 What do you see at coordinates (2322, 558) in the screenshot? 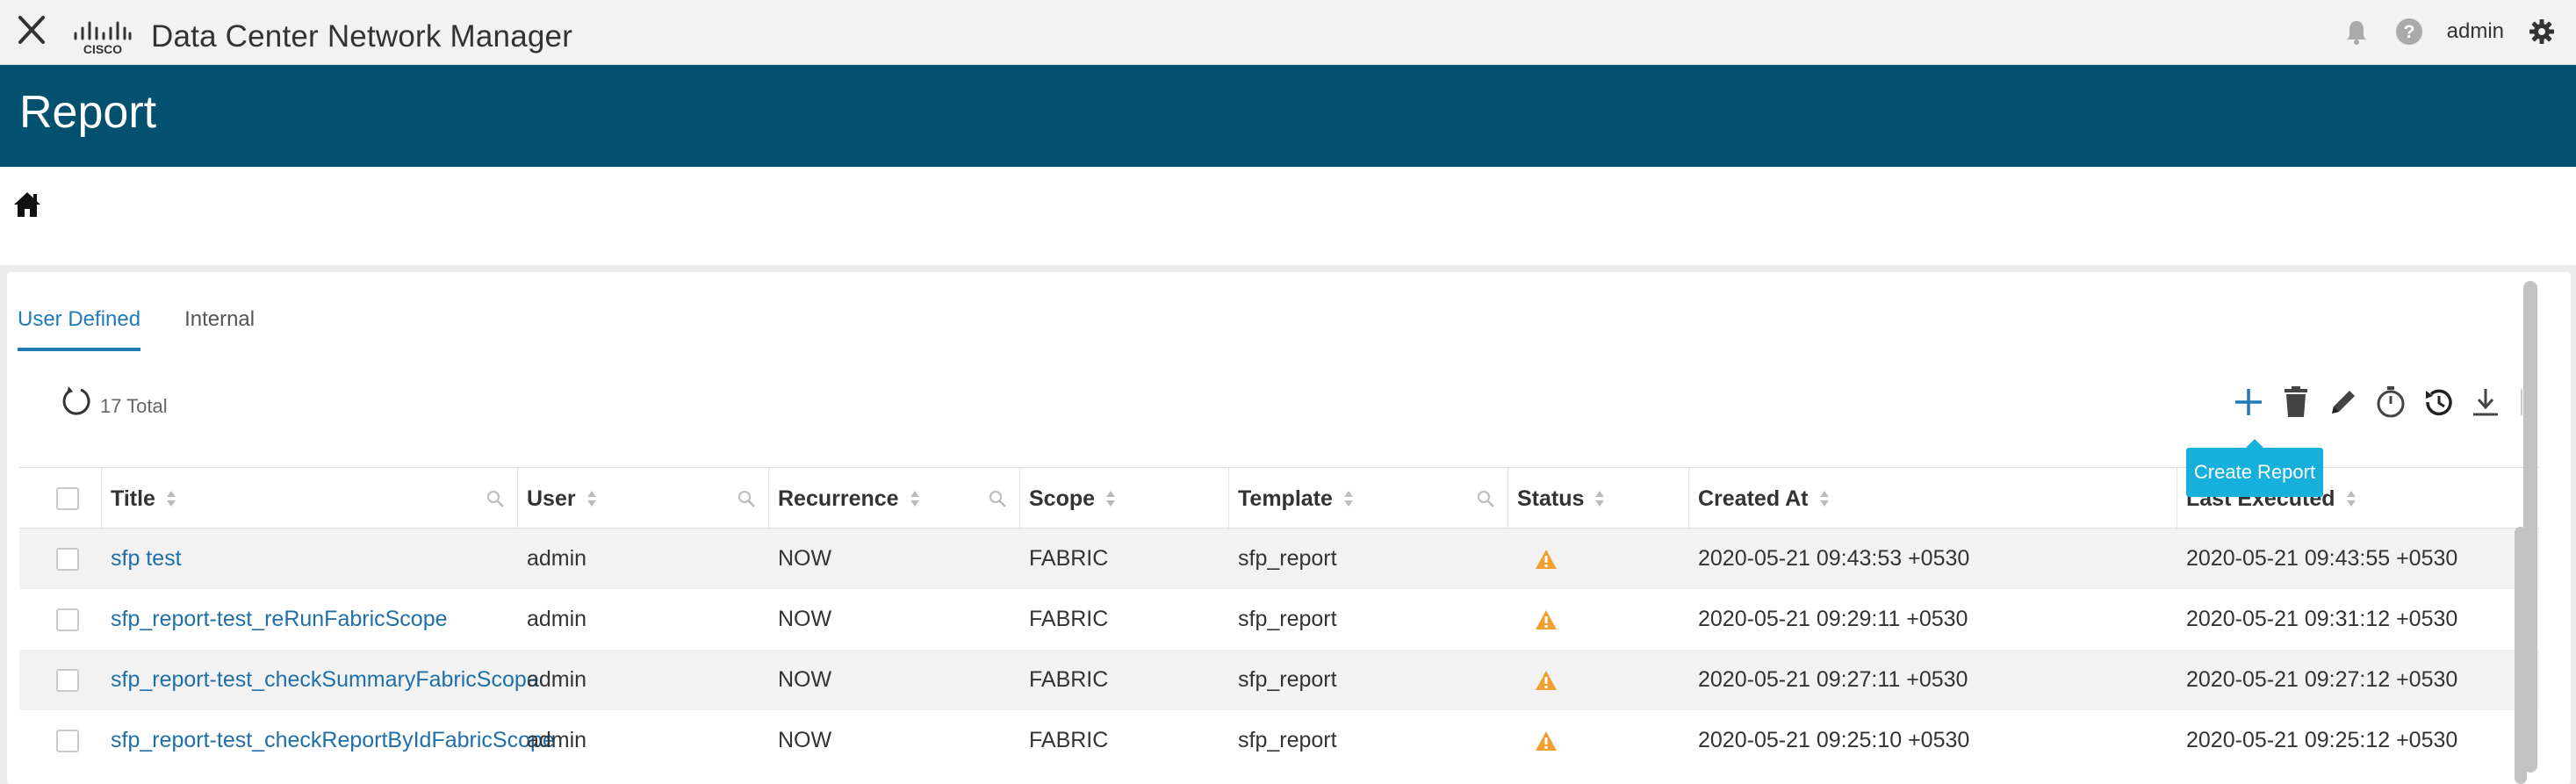
I see `cell-last-executed: 2020-05-21 09:43:55 +0530` at bounding box center [2322, 558].